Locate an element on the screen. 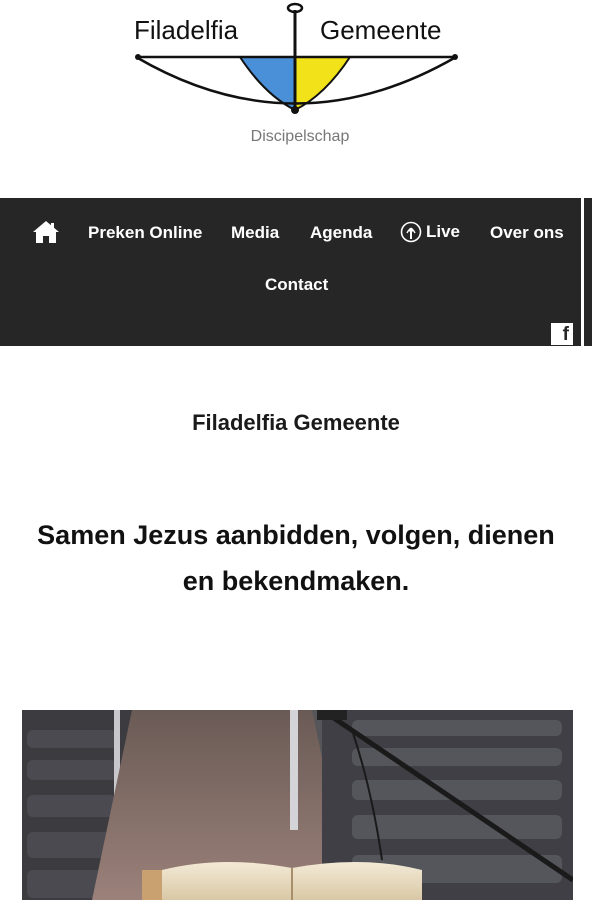  nav-item-media: Media is located at coordinates (255, 233).